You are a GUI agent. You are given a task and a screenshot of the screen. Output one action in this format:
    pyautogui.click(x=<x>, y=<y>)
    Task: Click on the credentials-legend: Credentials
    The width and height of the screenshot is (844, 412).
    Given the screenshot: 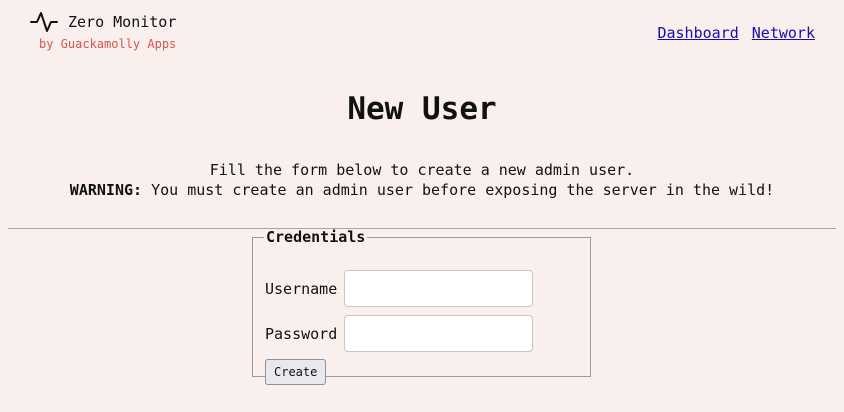 What is the action you would take?
    pyautogui.click(x=316, y=237)
    